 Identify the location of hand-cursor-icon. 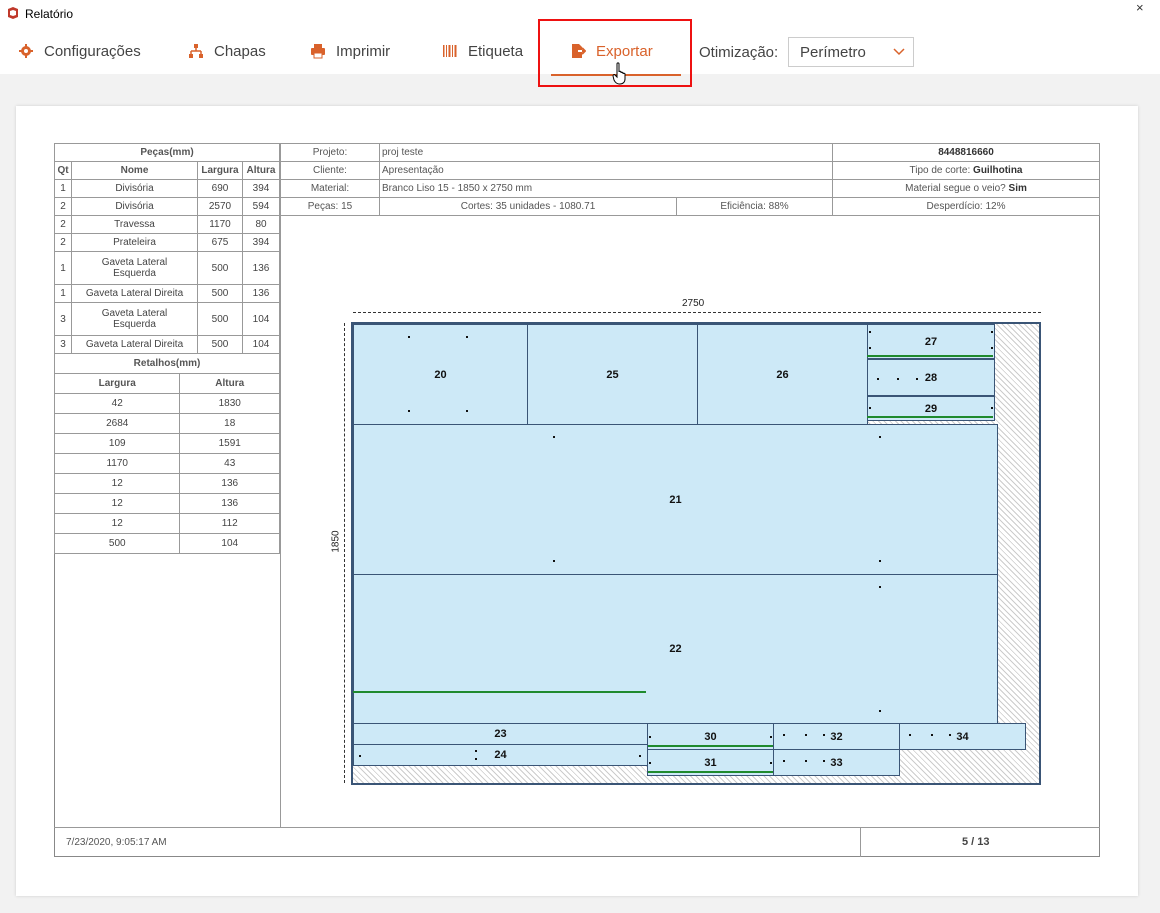
(619, 73).